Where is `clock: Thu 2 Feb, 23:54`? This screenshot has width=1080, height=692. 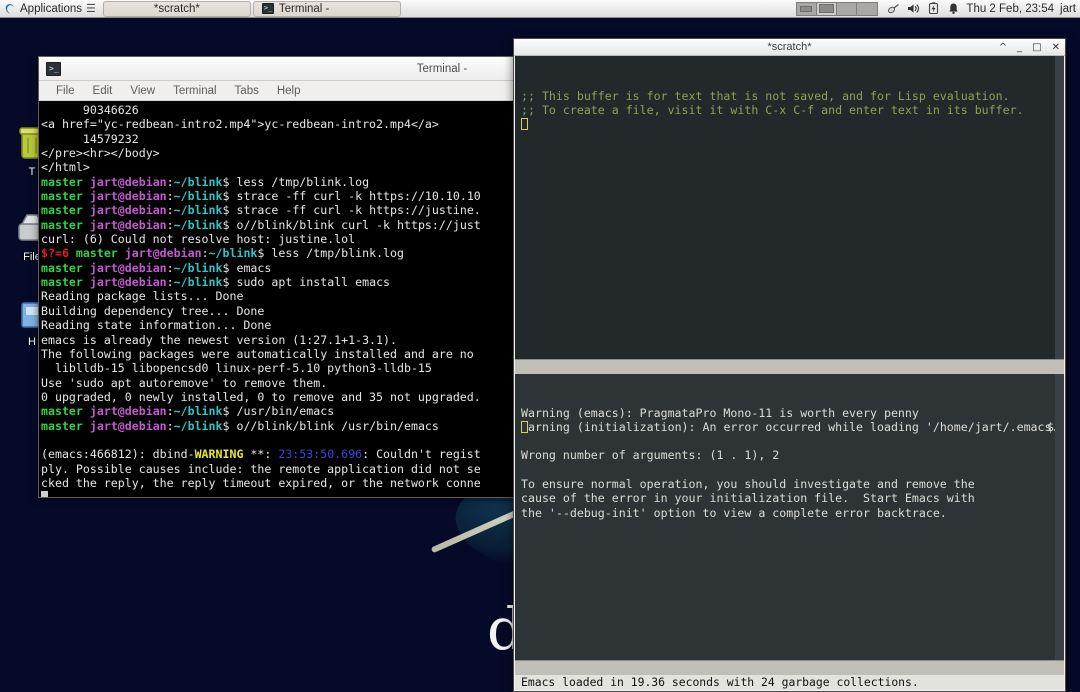
clock: Thu 2 Feb, 23:54 is located at coordinates (1013, 9).